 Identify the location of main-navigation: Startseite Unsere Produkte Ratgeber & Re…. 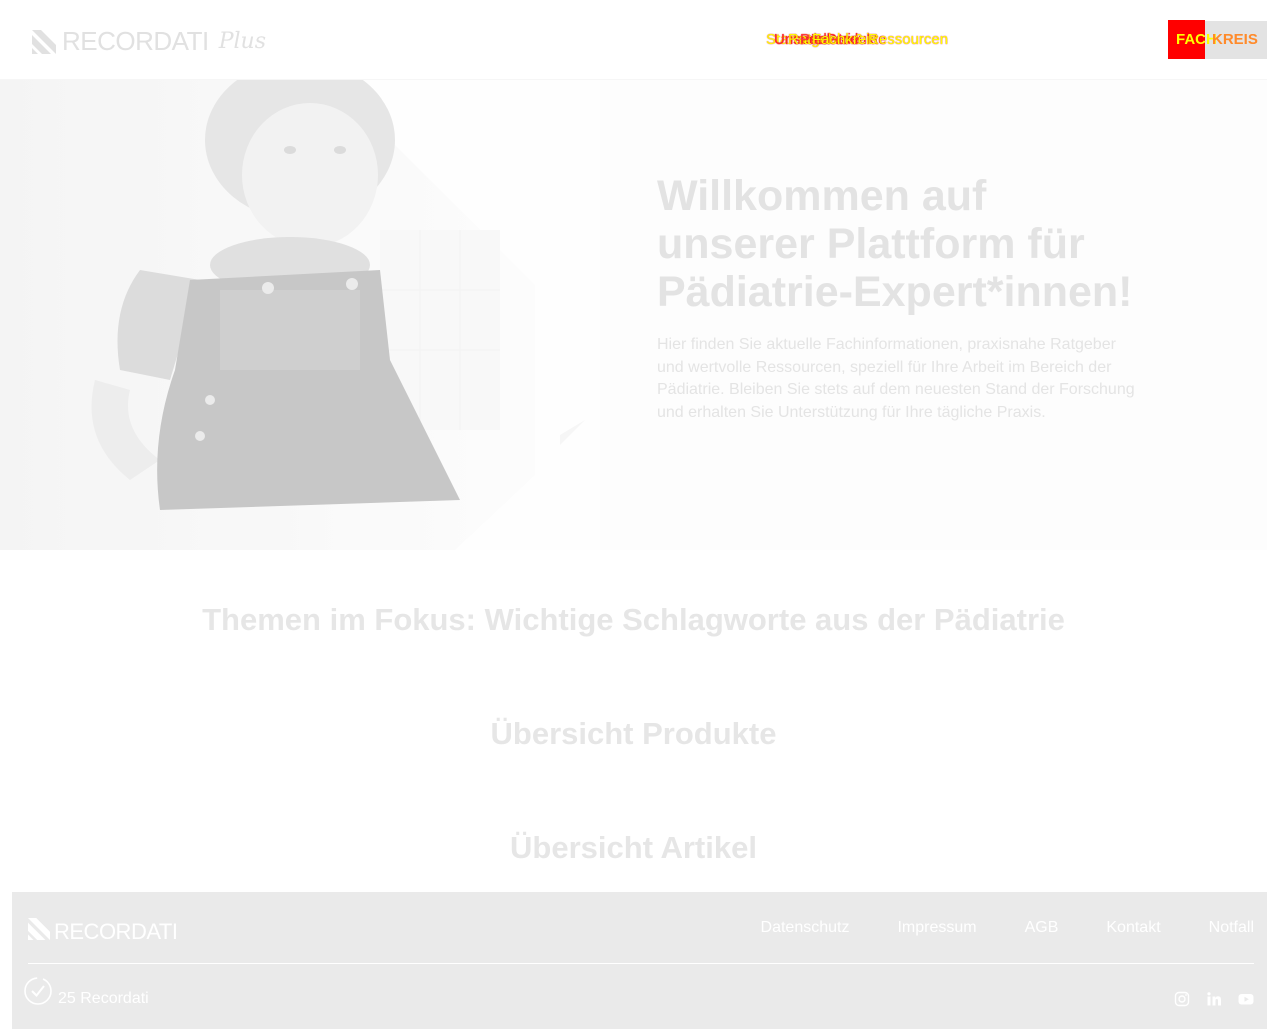
(966, 40).